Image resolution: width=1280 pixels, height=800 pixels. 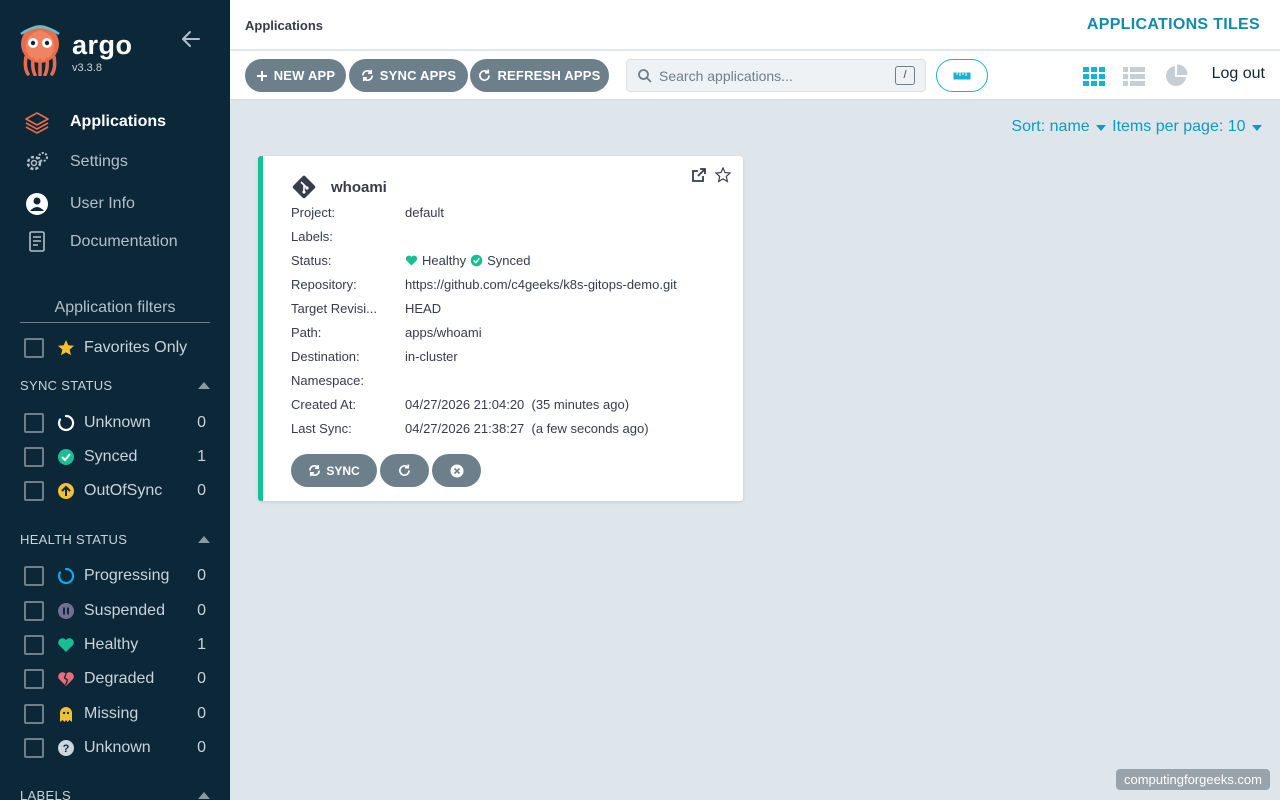 I want to click on nav-documentation: Documentation, so click(x=101, y=242).